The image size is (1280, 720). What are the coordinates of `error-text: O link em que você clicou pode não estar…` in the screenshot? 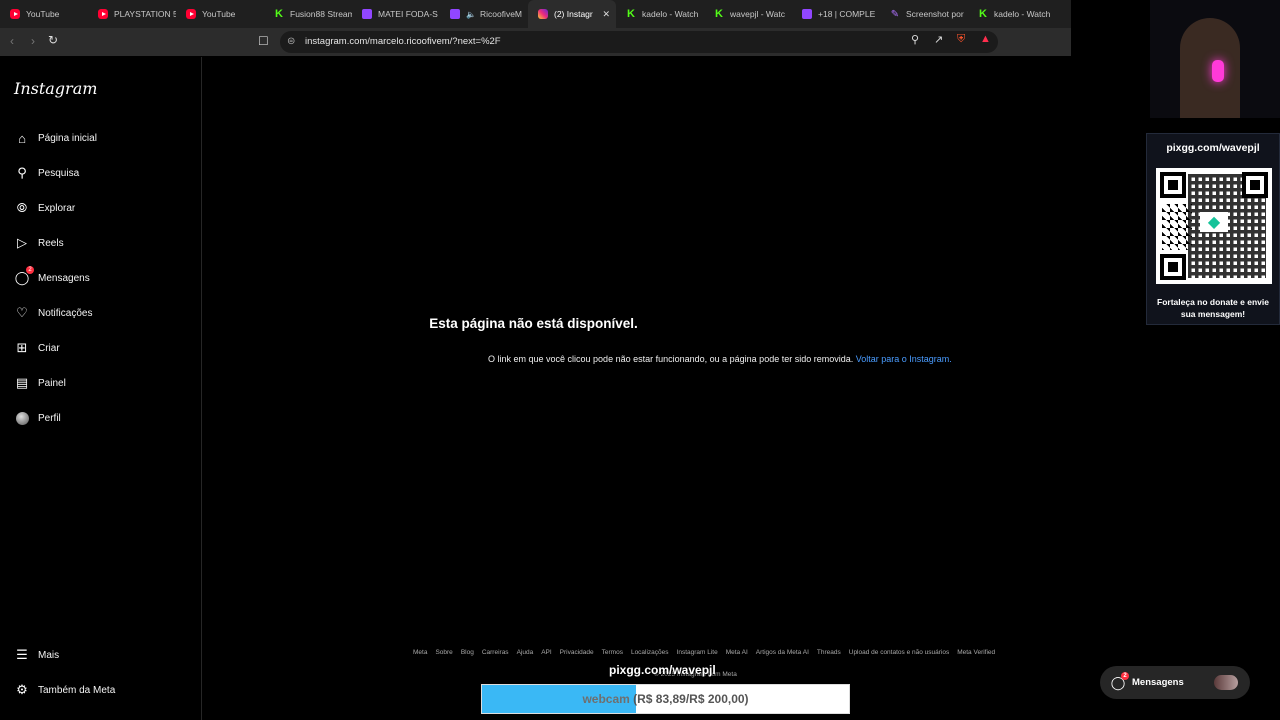 It's located at (671, 359).